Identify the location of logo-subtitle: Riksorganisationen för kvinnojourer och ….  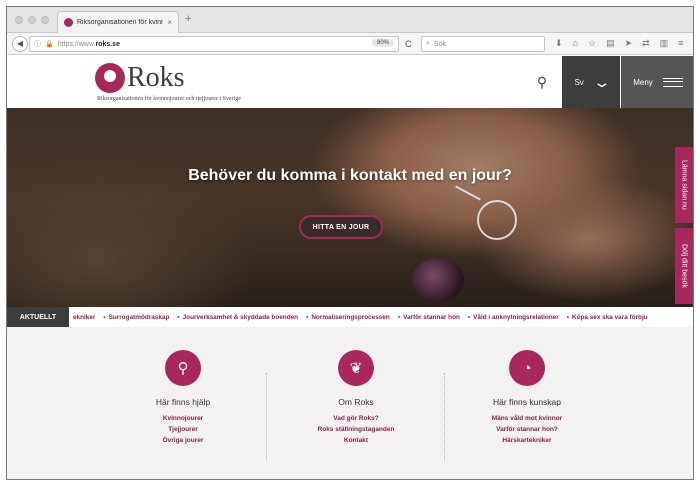
(169, 99).